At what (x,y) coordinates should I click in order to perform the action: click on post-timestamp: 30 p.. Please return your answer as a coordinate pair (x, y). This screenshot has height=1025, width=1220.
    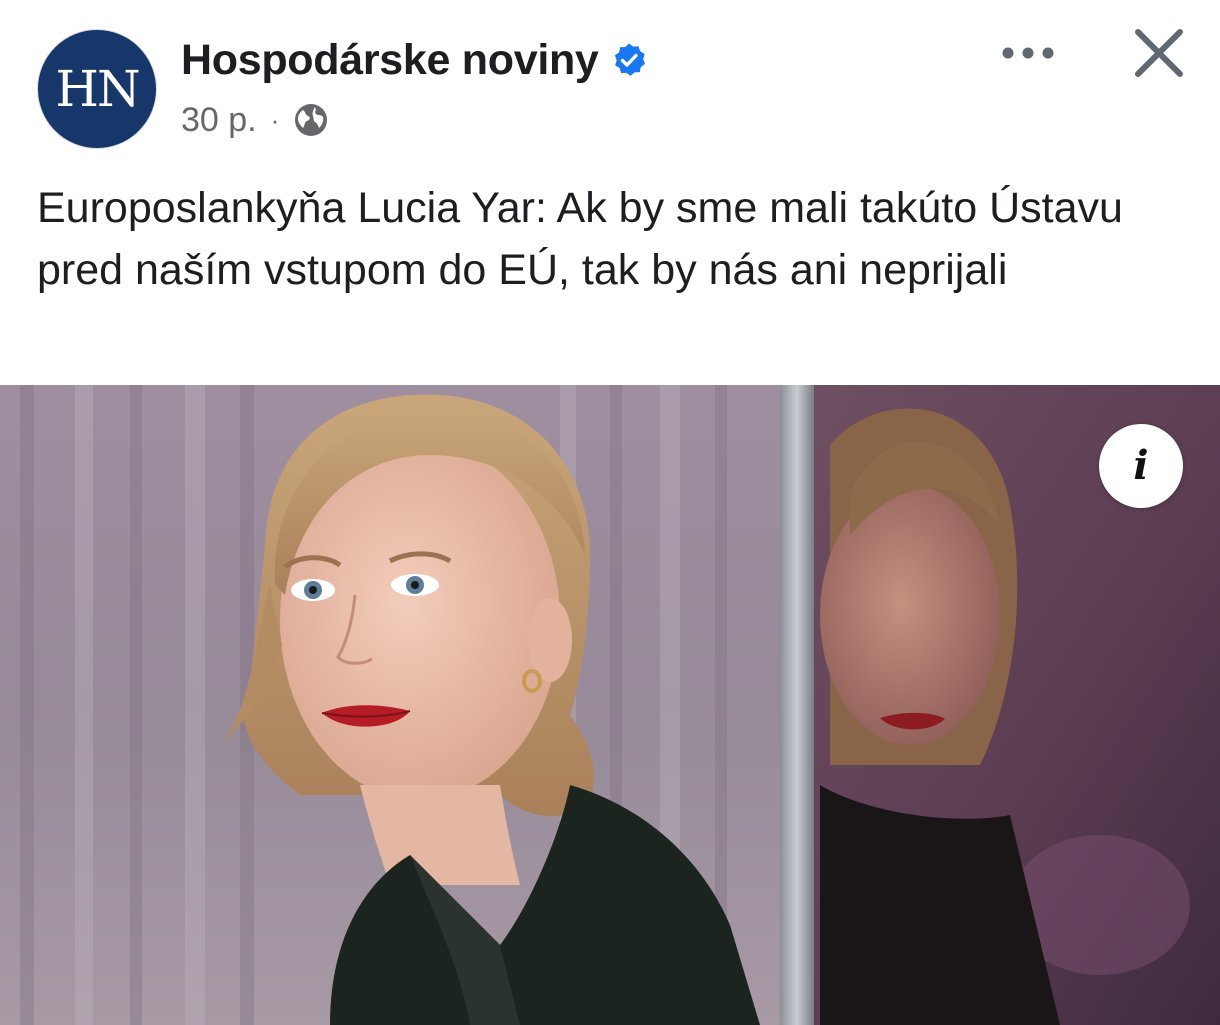
    Looking at the image, I should click on (219, 120).